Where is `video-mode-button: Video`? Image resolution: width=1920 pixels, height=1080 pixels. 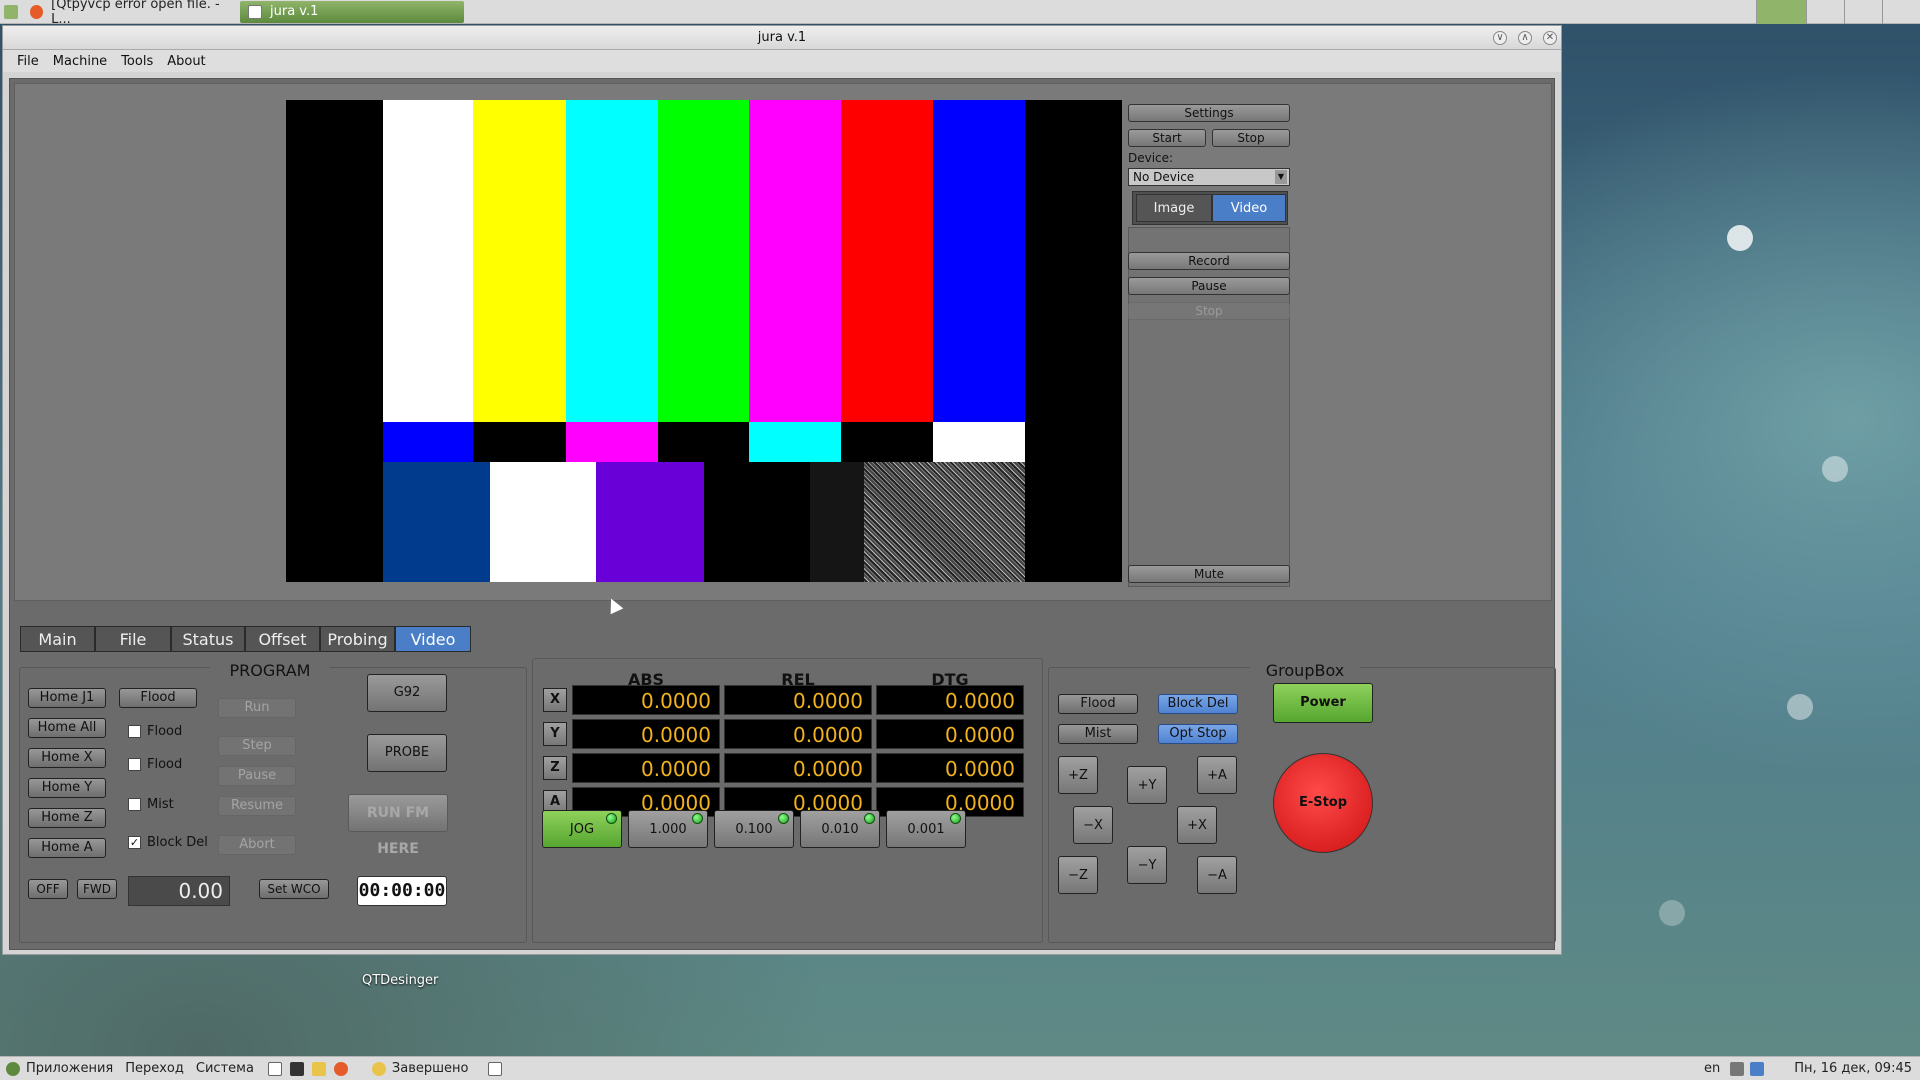 video-mode-button: Video is located at coordinates (1249, 208).